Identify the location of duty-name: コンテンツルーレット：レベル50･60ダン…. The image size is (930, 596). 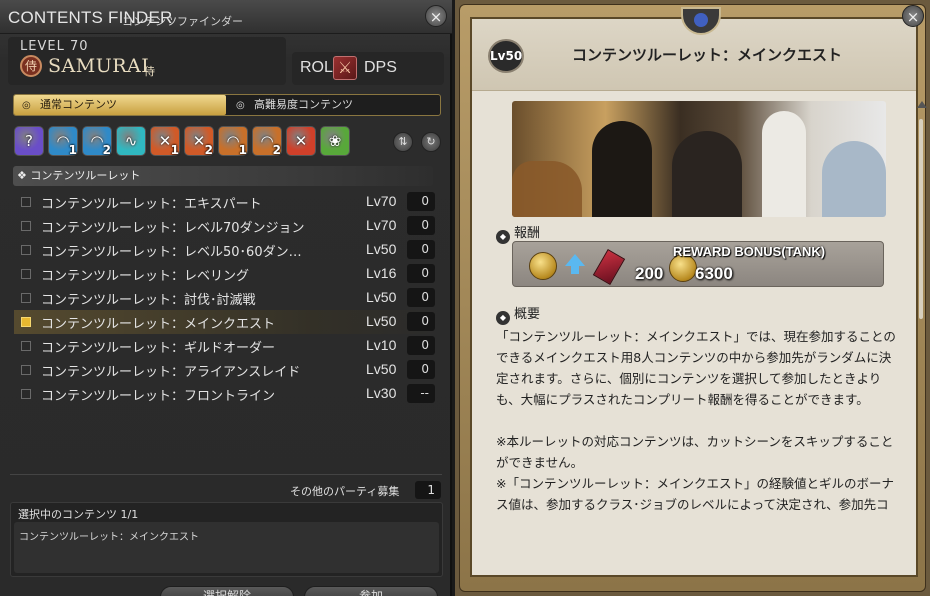
(171, 252).